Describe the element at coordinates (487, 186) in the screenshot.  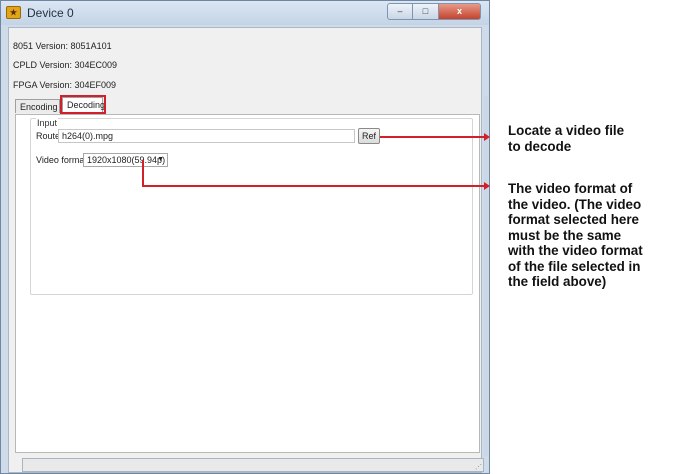
I see `arrow-head-format` at that location.